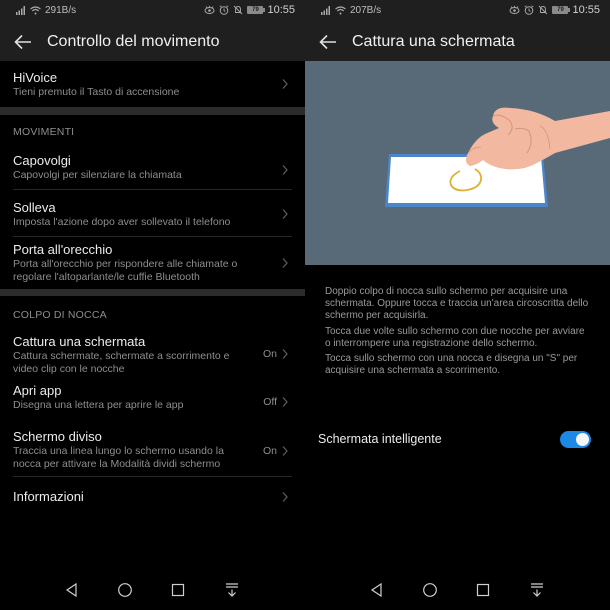 Image resolution: width=610 pixels, height=610 pixels. What do you see at coordinates (582, 439) in the screenshot?
I see `toggle-knob` at bounding box center [582, 439].